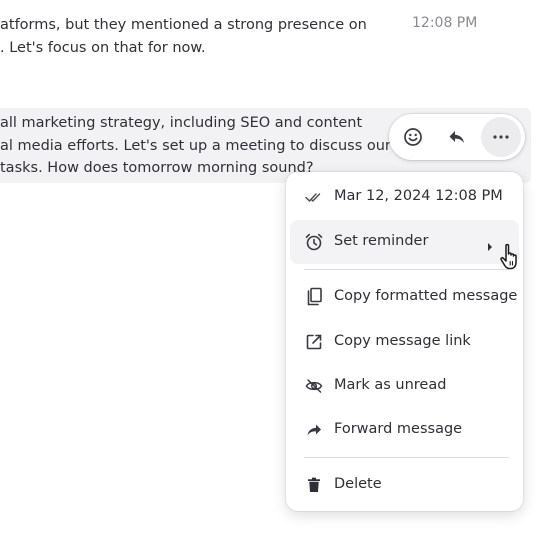  What do you see at coordinates (314, 297) in the screenshot?
I see `copy-icon` at bounding box center [314, 297].